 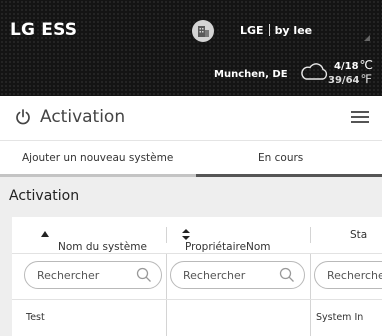 What do you see at coordinates (346, 235) in the screenshot?
I see `column-header-status: Sta` at bounding box center [346, 235].